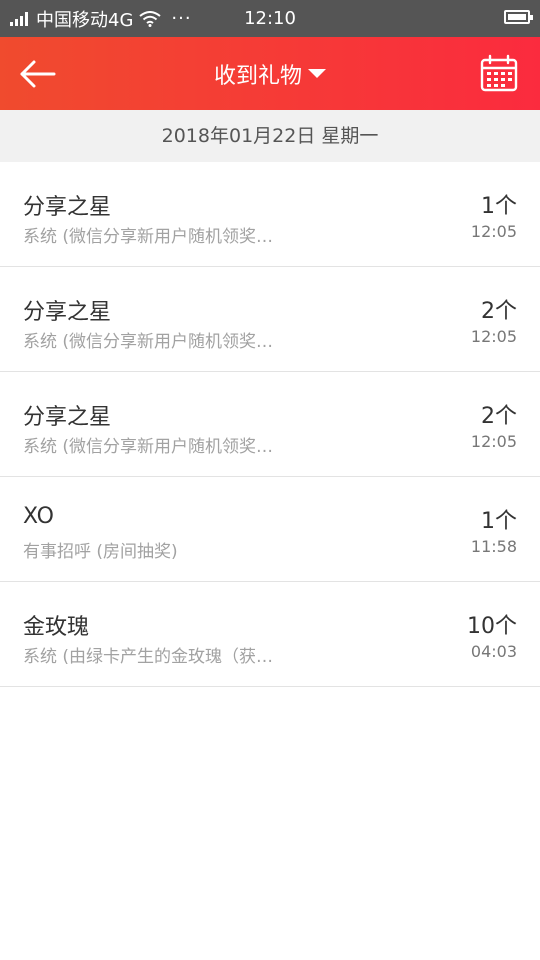 The height and width of the screenshot is (960, 540). Describe the element at coordinates (56, 627) in the screenshot. I see `gift-name: 金玫瑰` at that location.